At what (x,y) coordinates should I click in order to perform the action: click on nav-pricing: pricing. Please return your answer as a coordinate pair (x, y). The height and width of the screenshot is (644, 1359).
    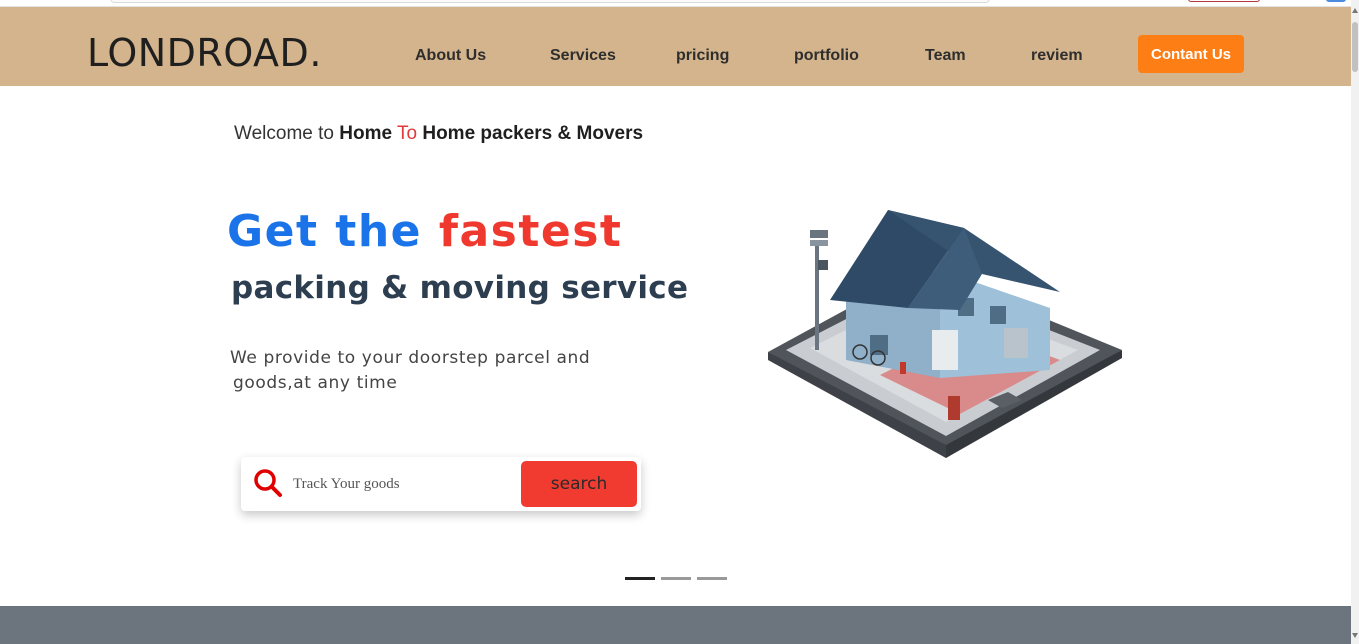
    Looking at the image, I should click on (702, 56).